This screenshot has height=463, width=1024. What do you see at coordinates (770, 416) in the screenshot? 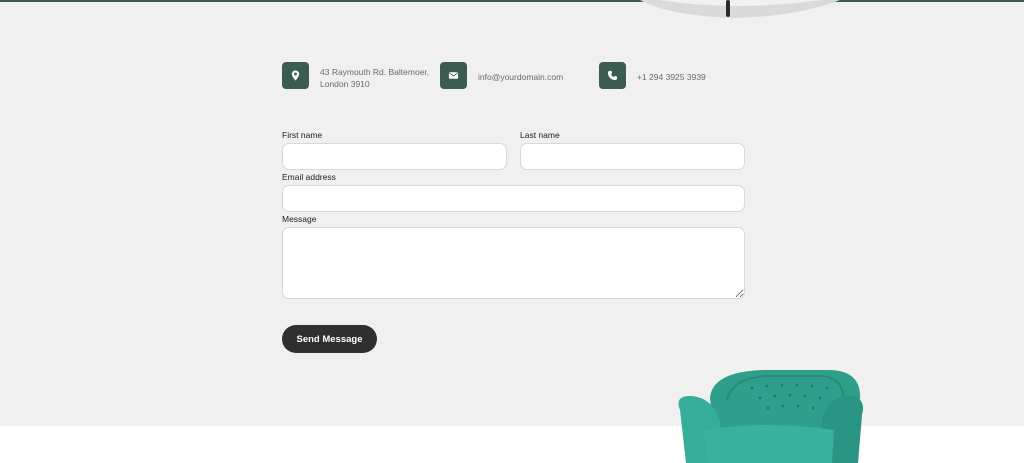
I see `armchair-image` at bounding box center [770, 416].